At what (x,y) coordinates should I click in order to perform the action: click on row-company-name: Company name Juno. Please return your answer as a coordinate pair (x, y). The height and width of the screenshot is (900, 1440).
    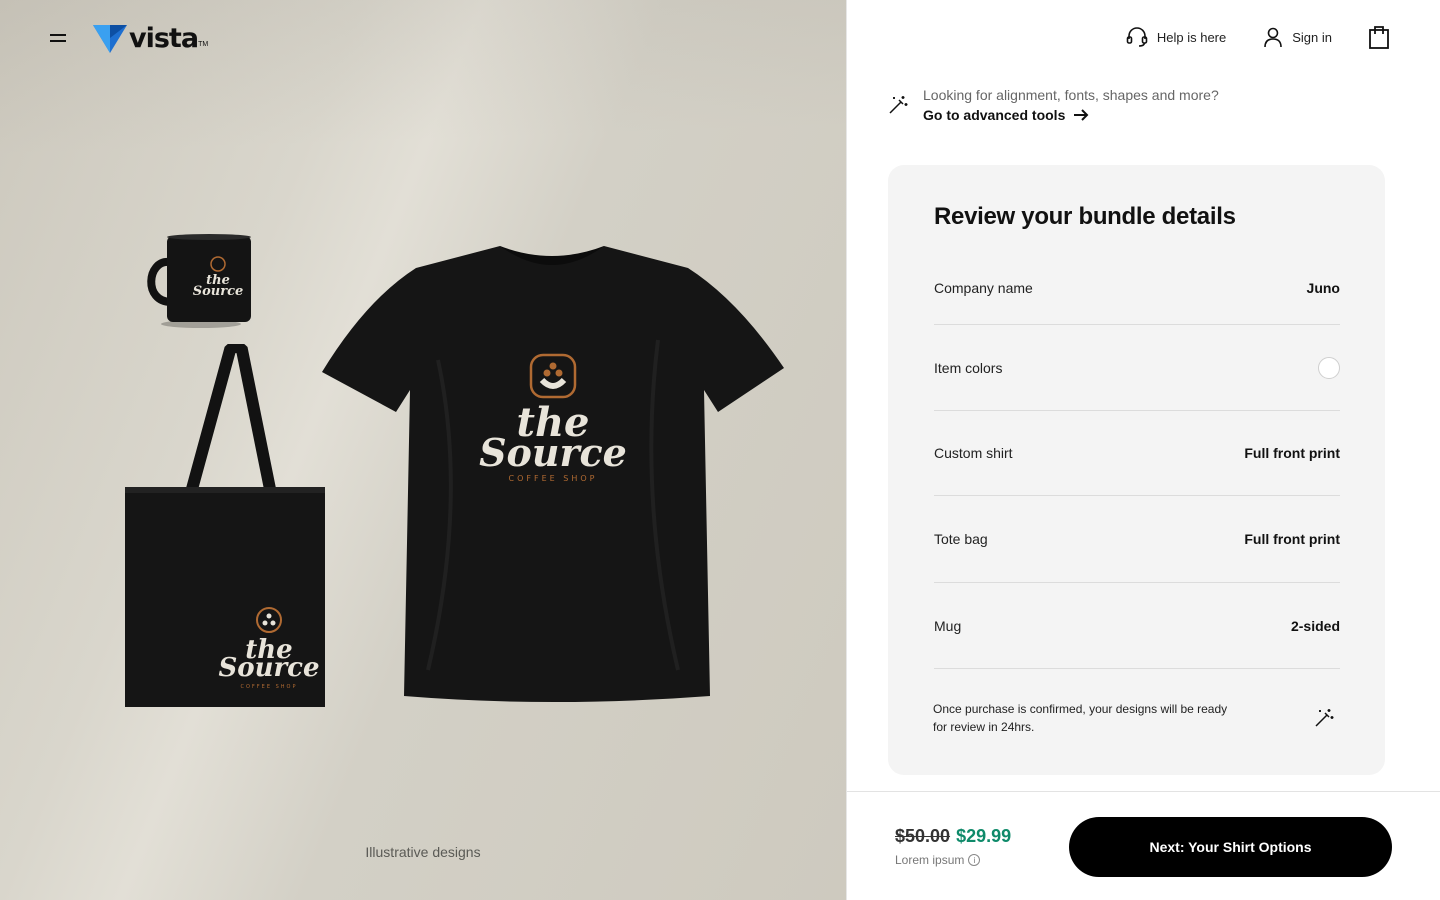
    Looking at the image, I should click on (1137, 288).